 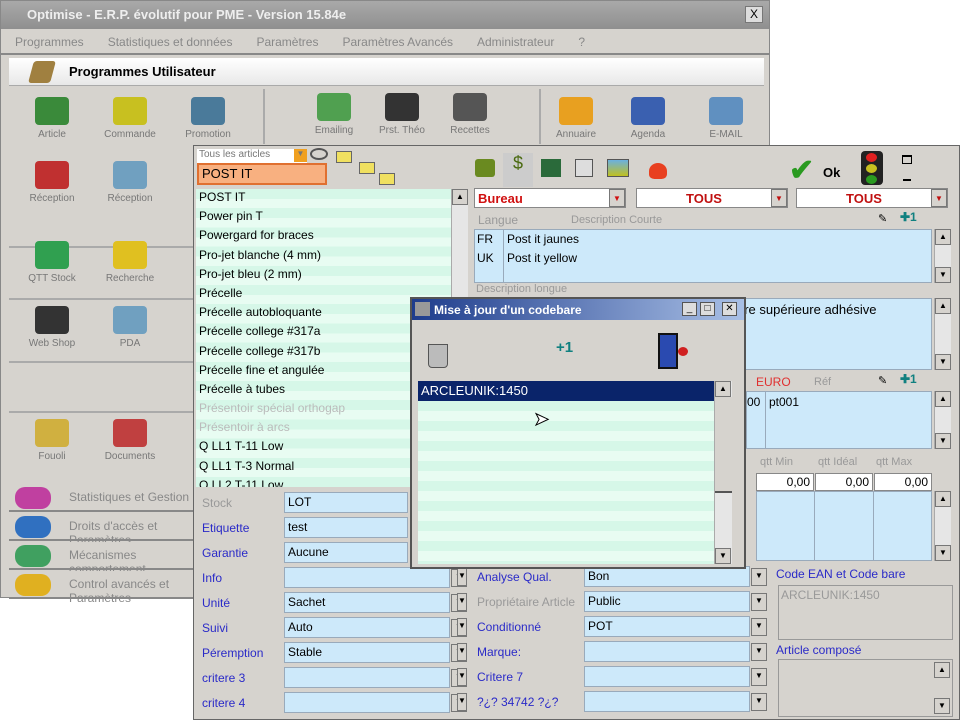 I want to click on fire-icon, so click(x=658, y=171).